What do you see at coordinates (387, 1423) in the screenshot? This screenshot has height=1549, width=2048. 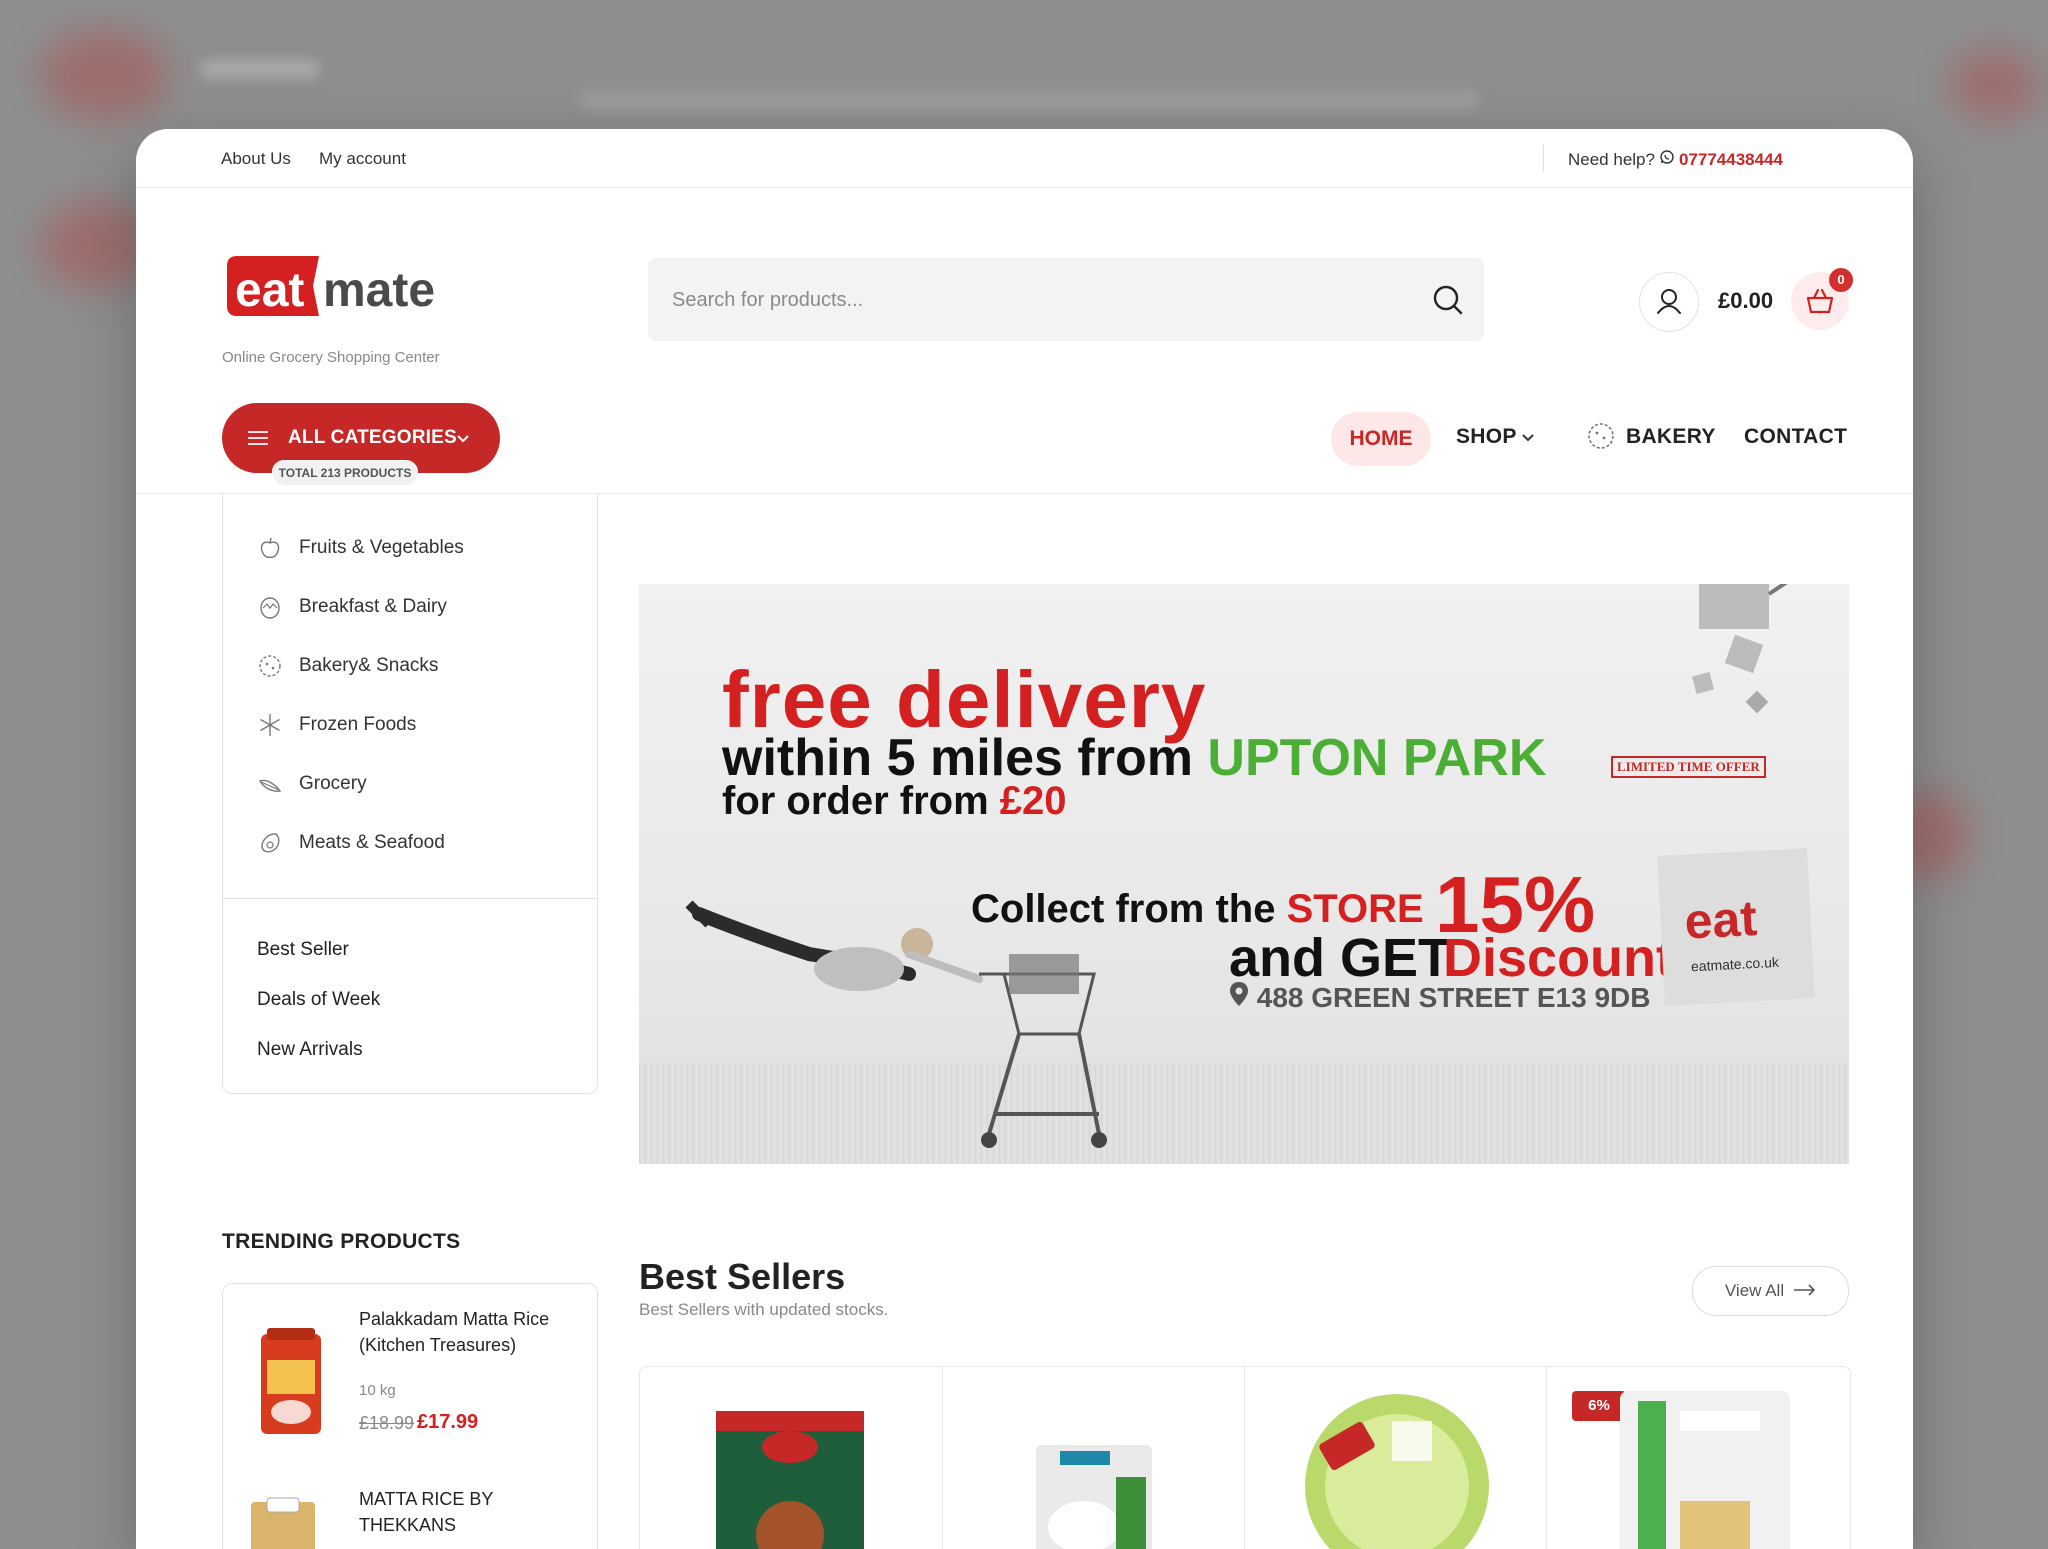 I see `trending-product-old-price: £18.99` at bounding box center [387, 1423].